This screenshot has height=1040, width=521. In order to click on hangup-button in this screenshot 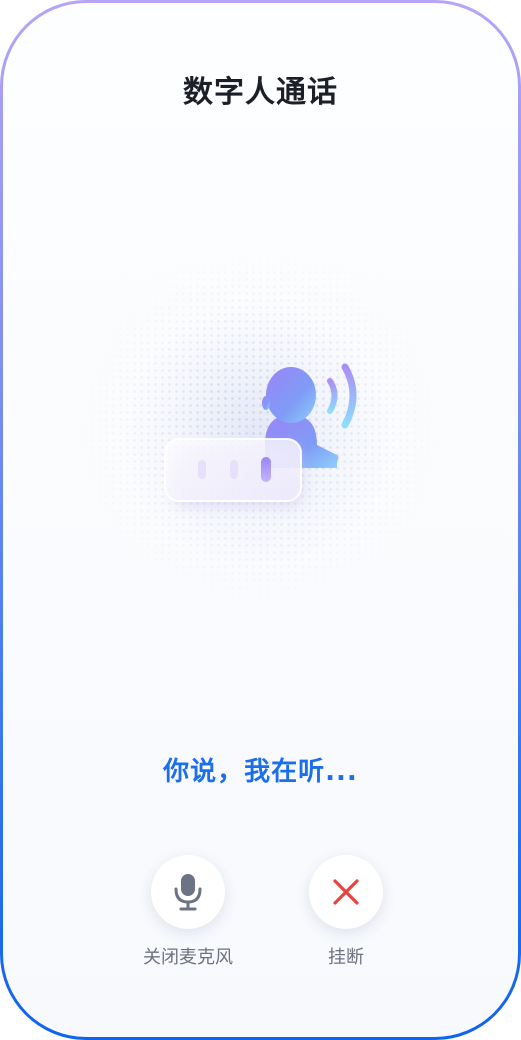, I will do `click(346, 892)`.